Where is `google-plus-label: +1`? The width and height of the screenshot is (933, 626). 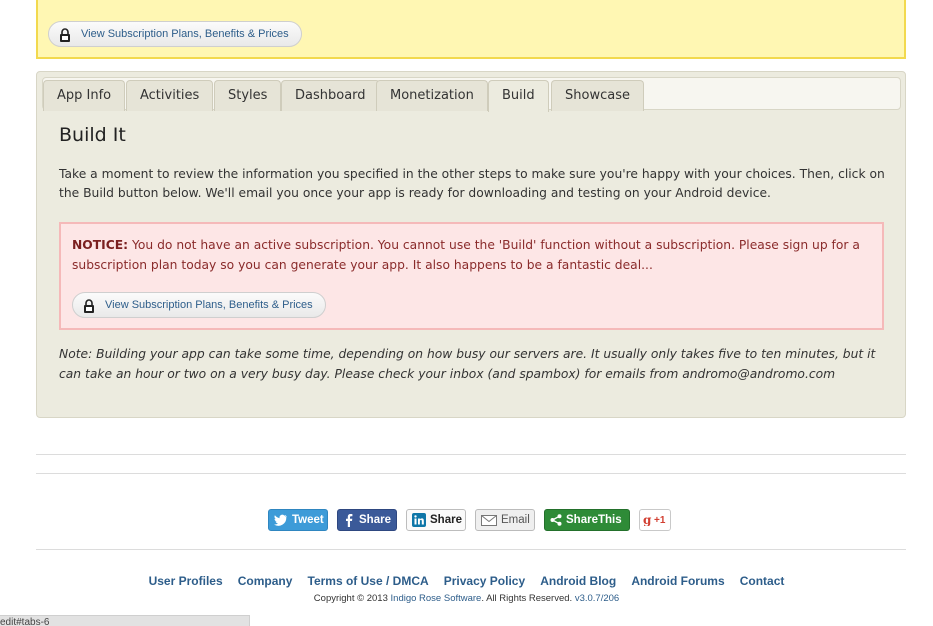 google-plus-label: +1 is located at coordinates (660, 520).